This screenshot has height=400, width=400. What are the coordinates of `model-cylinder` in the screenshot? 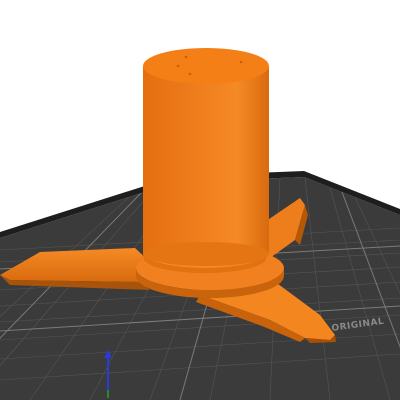 It's located at (206, 160).